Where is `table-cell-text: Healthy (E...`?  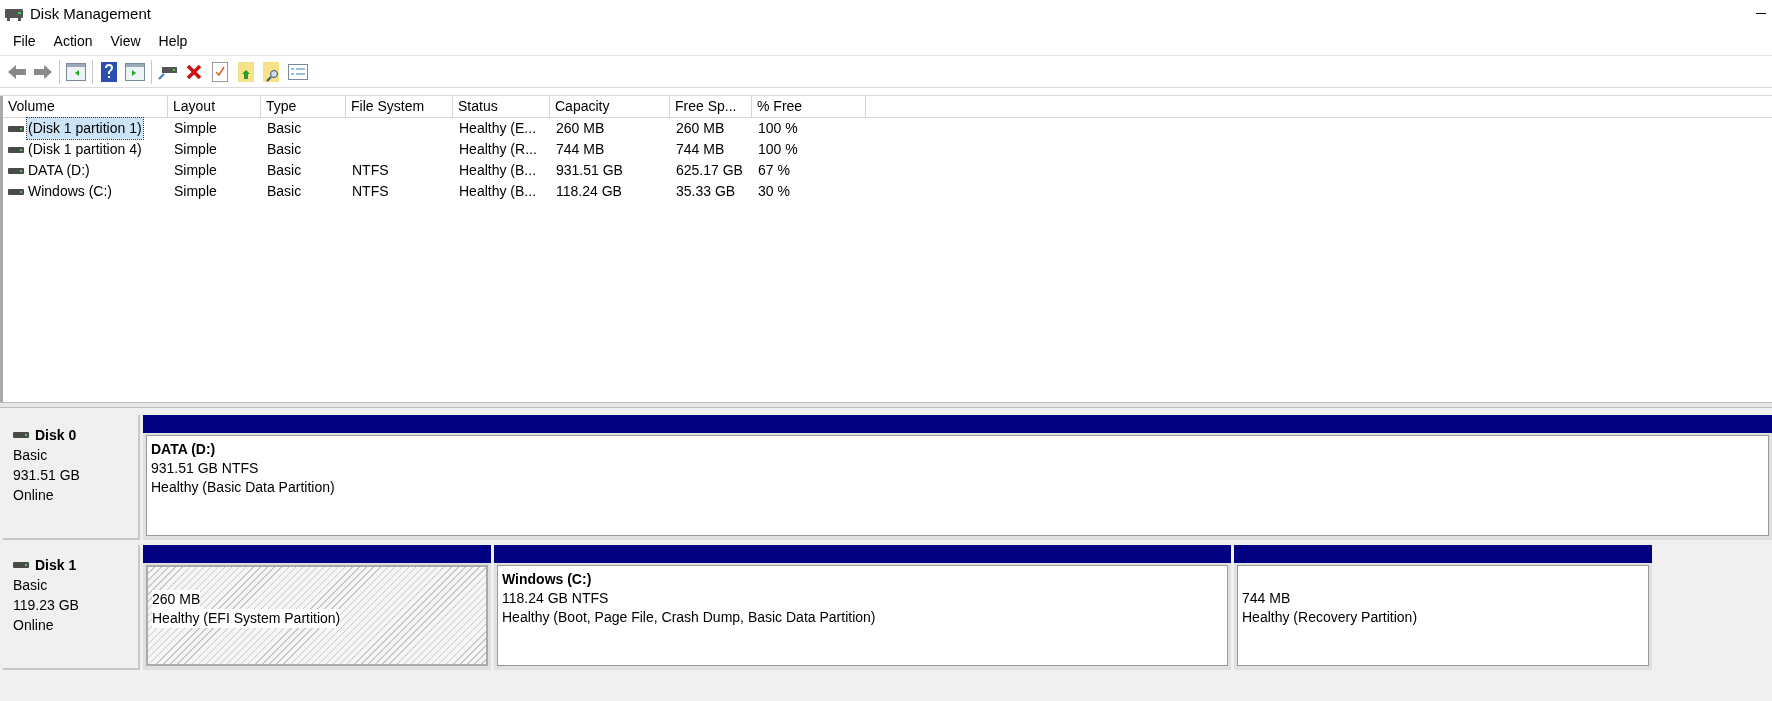
table-cell-text: Healthy (E... is located at coordinates (498, 128).